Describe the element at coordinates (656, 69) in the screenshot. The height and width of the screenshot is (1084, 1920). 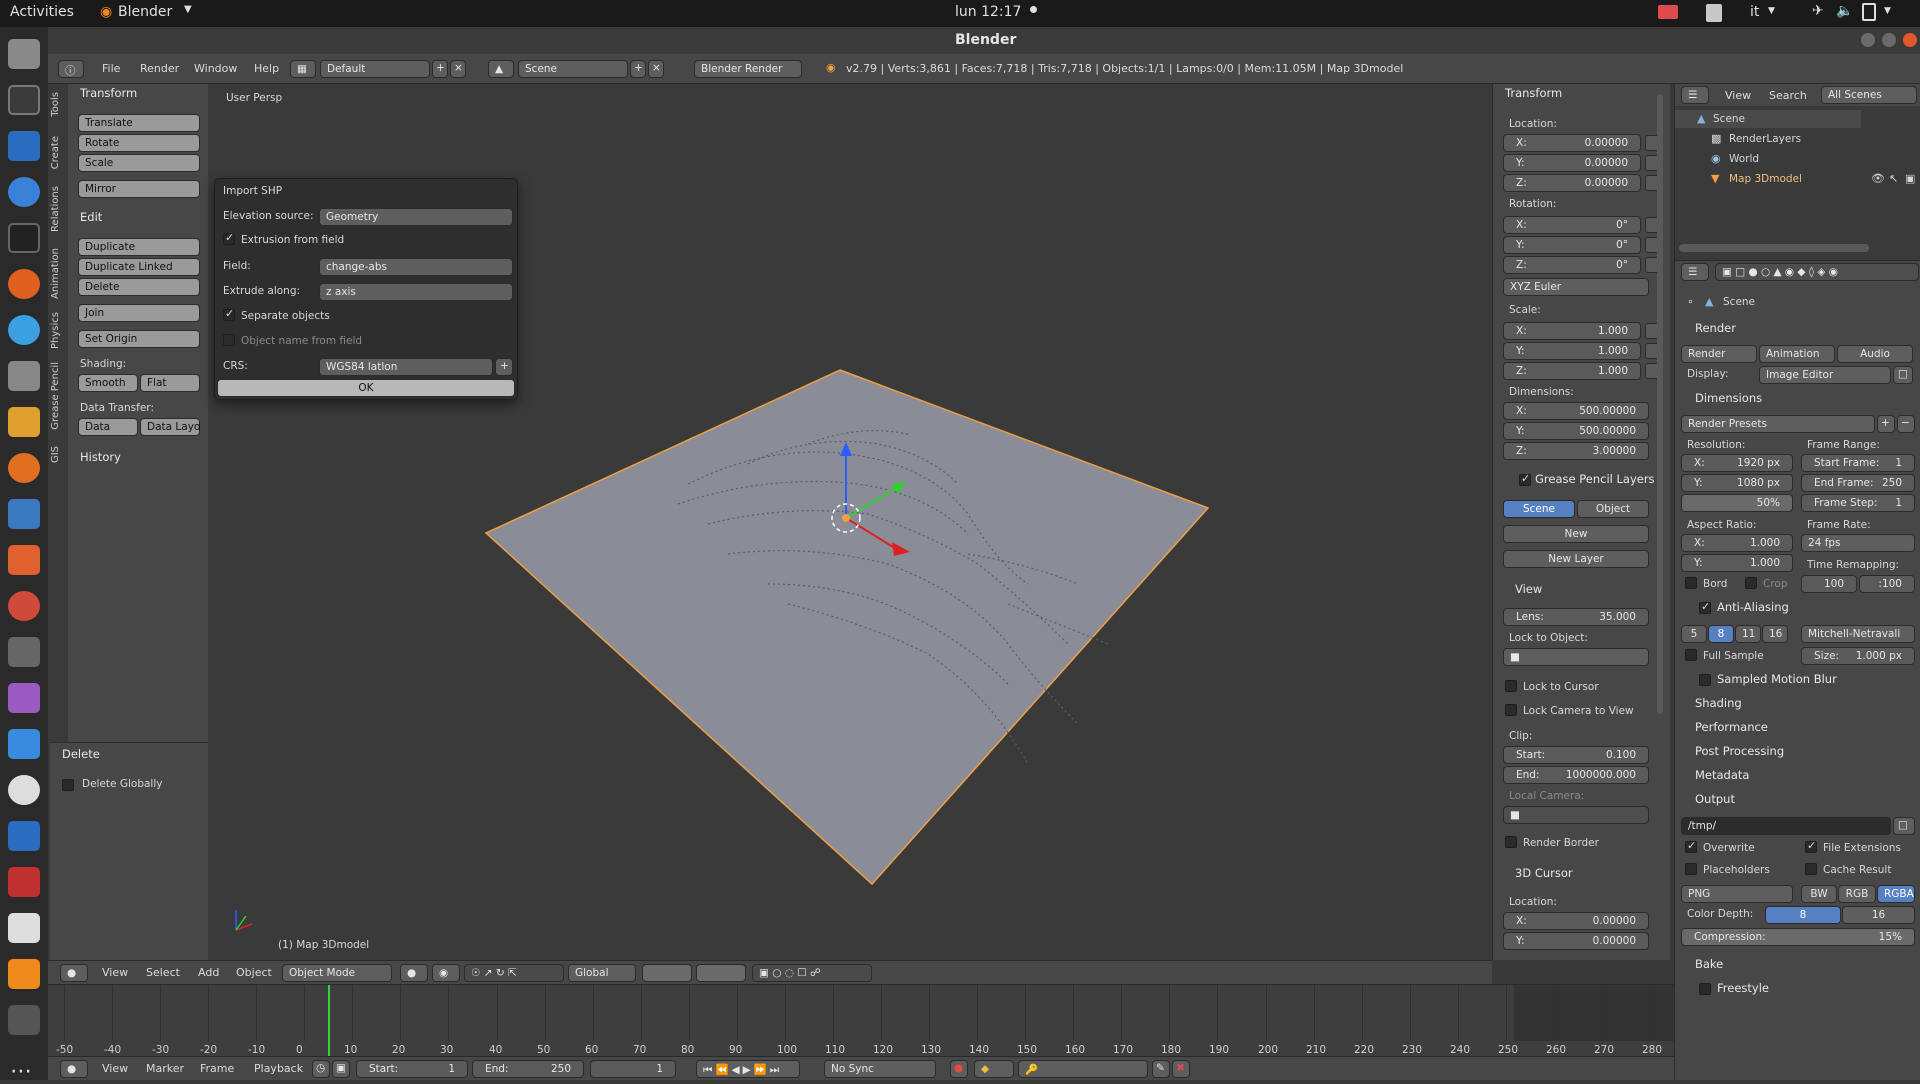
I see `remove-scene-icon: ×` at that location.